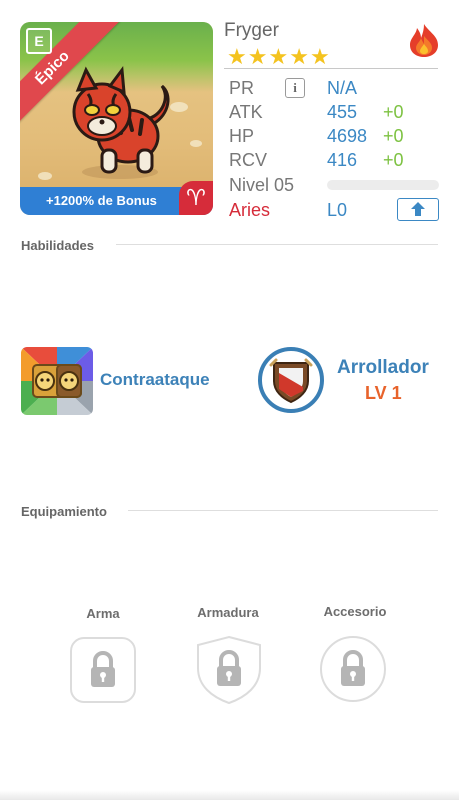 The image size is (459, 800). I want to click on skill-name-arrollador: Arrollador, so click(383, 368).